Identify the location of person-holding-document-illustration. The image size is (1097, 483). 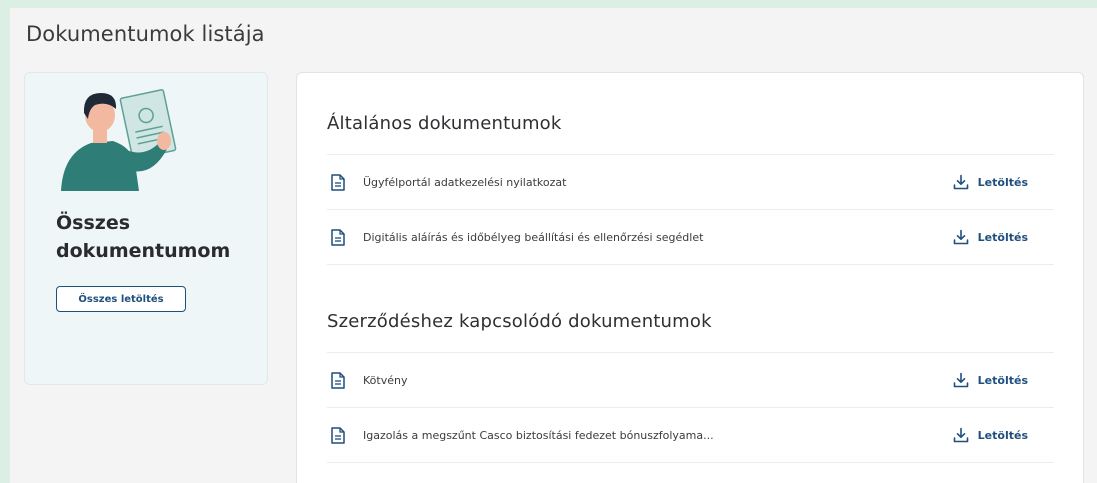
(119, 140).